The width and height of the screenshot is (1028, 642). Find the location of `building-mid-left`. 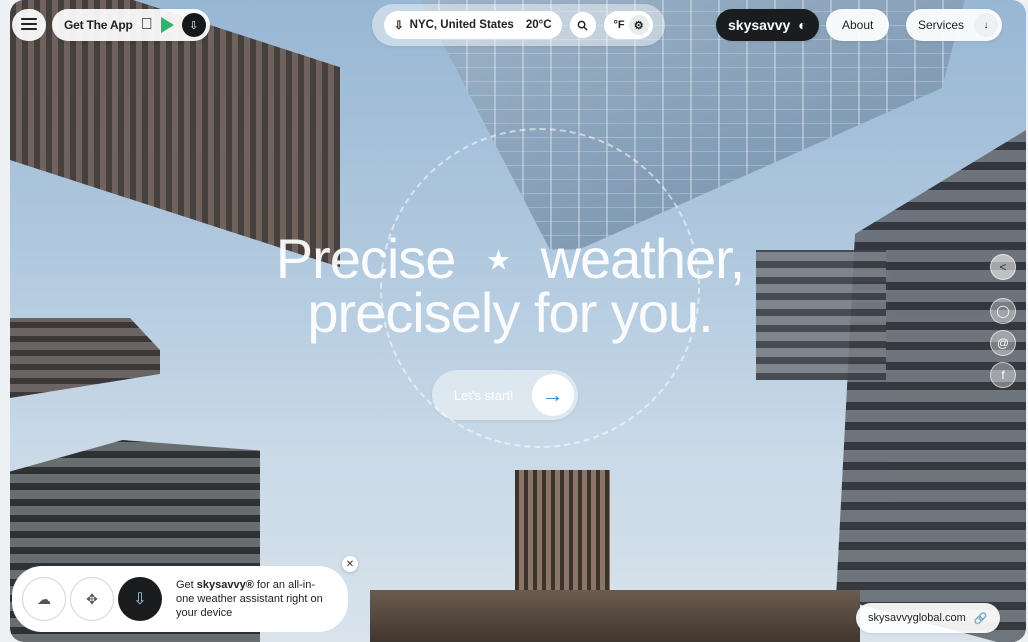

building-mid-left is located at coordinates (85, 358).